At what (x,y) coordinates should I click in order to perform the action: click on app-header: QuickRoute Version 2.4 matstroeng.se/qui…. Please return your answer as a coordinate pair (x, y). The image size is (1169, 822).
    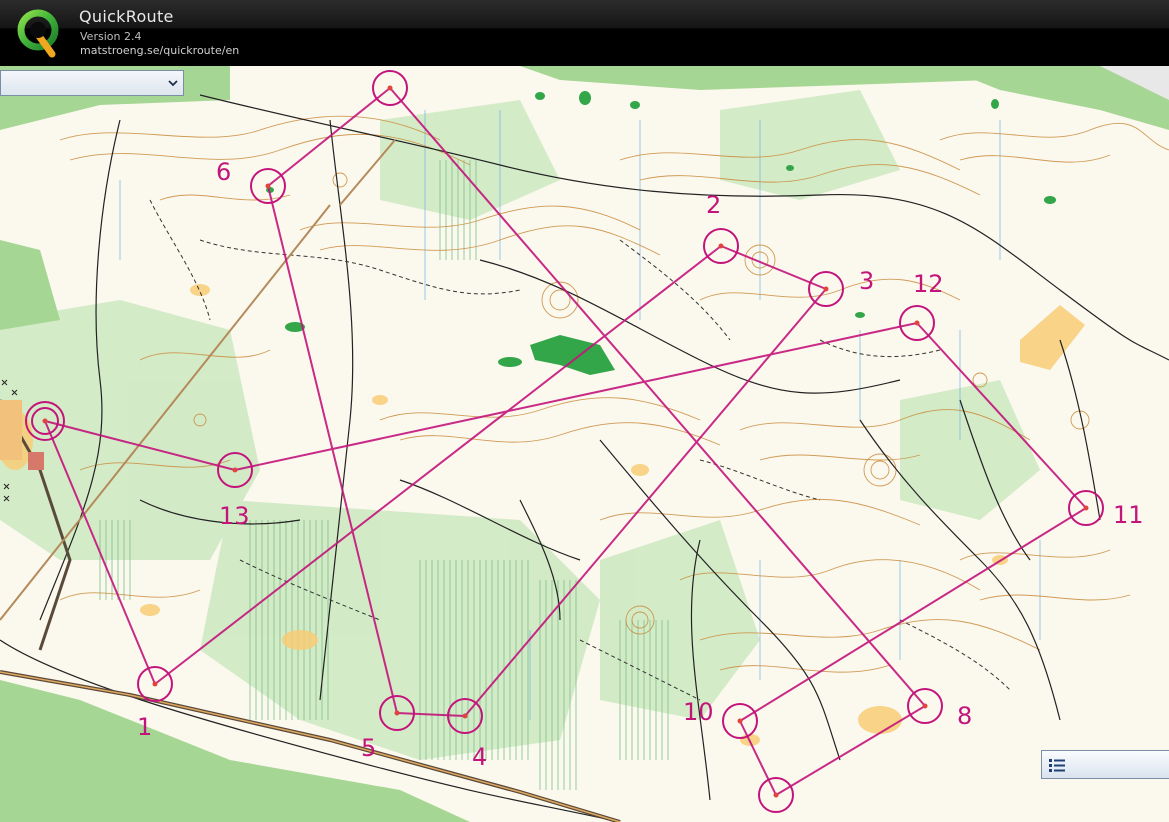
    Looking at the image, I should click on (584, 33).